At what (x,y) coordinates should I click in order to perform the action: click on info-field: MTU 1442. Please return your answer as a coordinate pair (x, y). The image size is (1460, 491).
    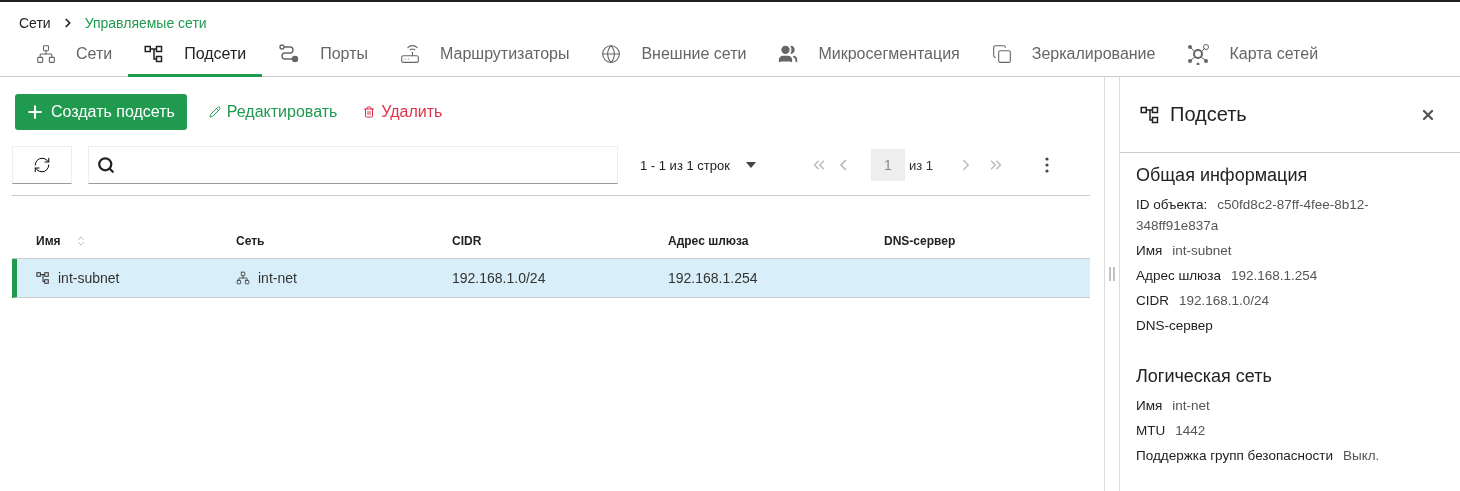
    Looking at the image, I should click on (1171, 430).